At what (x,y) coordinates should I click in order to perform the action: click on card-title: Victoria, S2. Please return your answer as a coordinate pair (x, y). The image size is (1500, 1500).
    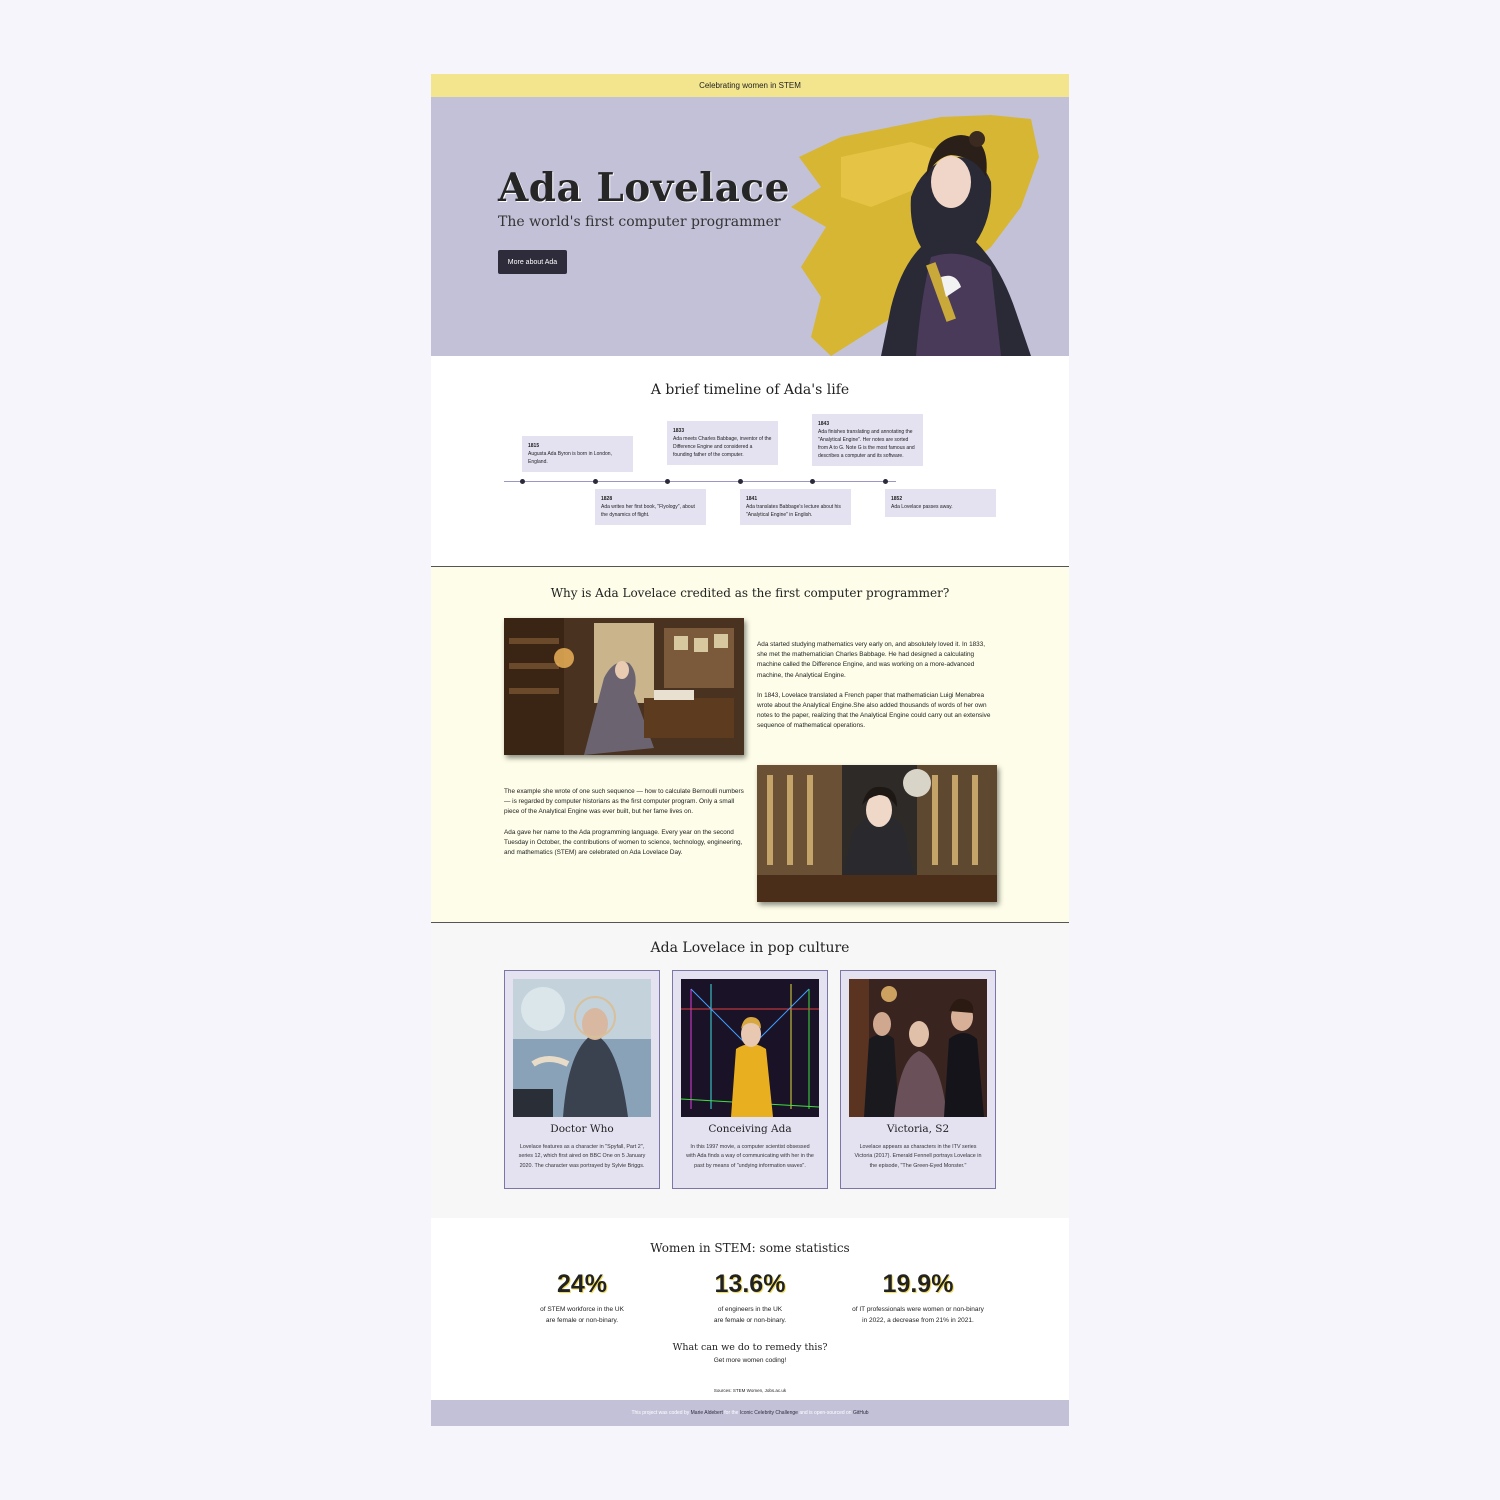
    Looking at the image, I should click on (918, 1129).